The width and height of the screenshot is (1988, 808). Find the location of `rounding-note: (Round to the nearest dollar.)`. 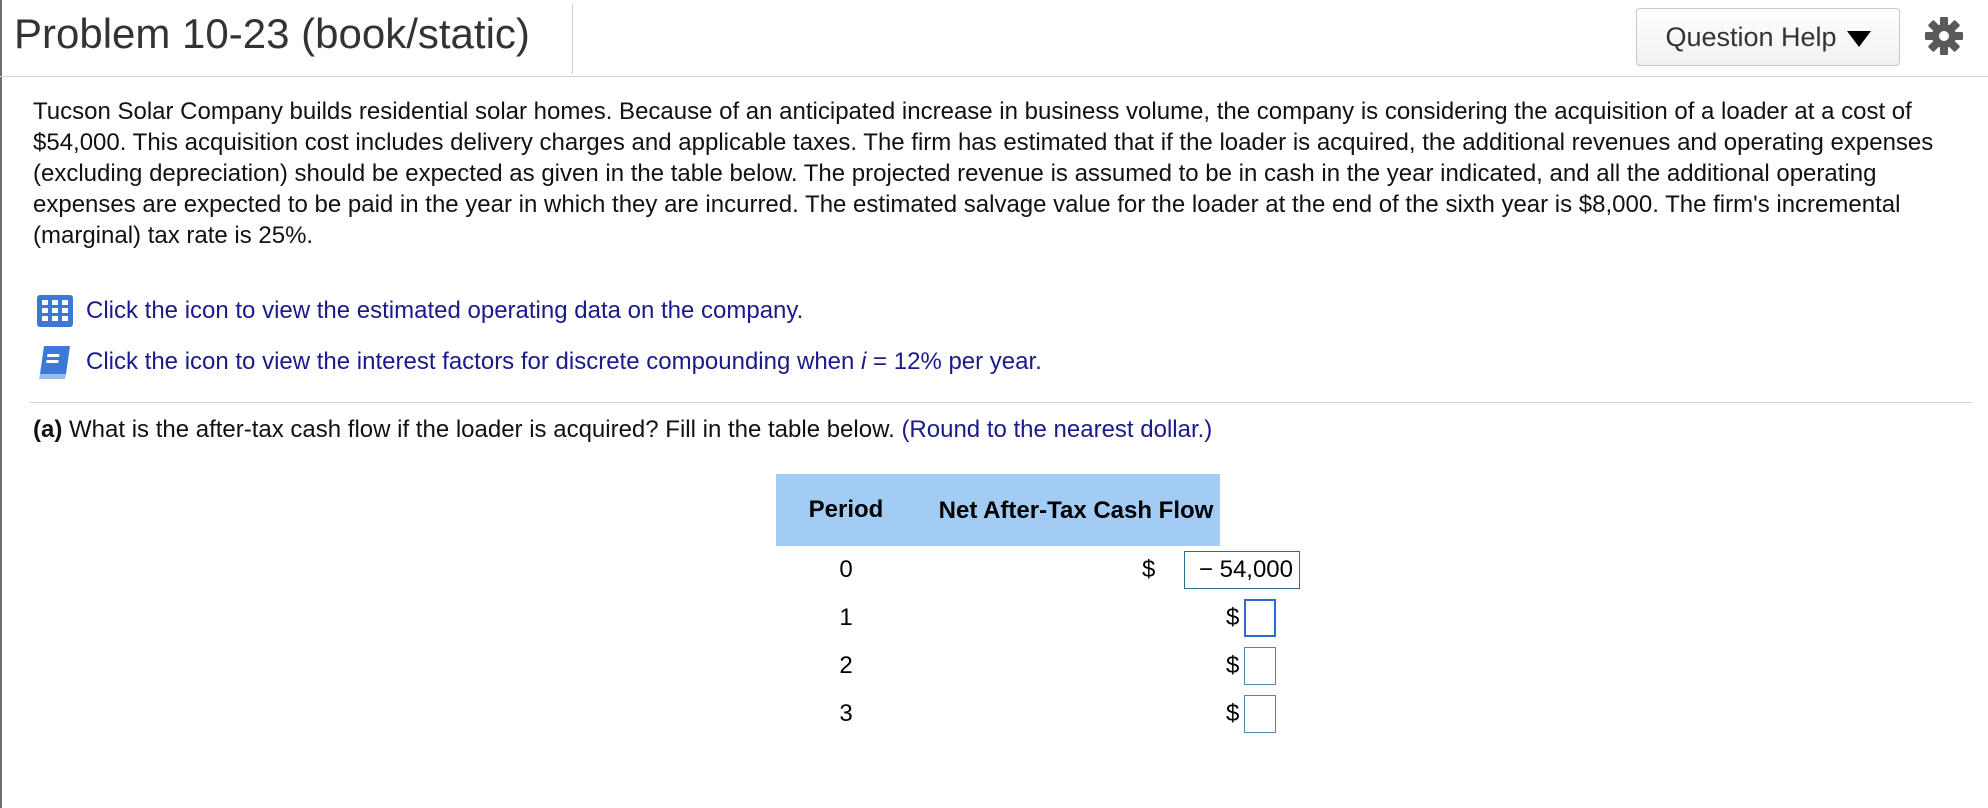

rounding-note: (Round to the nearest dollar.) is located at coordinates (1057, 429).